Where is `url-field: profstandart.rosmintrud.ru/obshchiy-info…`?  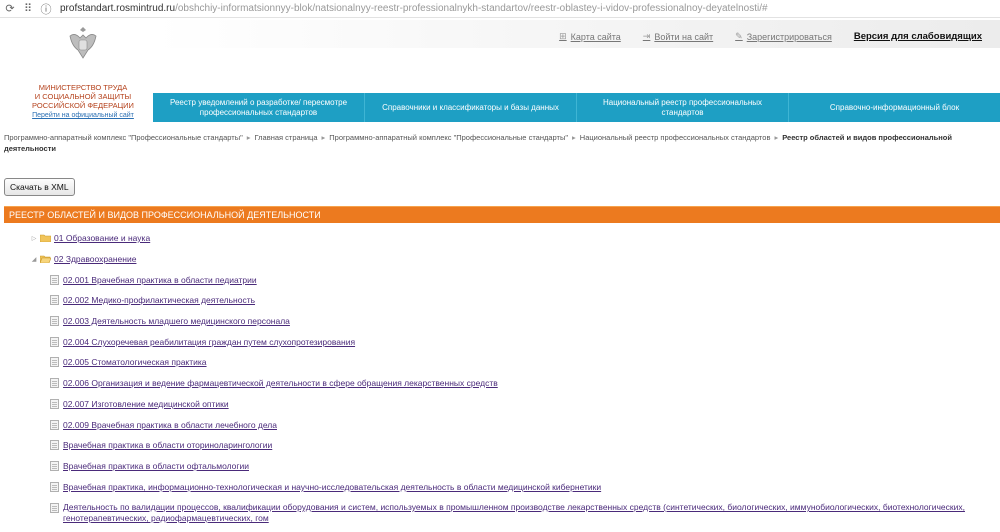 url-field: profstandart.rosmintrud.ru/obshchiy-info… is located at coordinates (414, 8).